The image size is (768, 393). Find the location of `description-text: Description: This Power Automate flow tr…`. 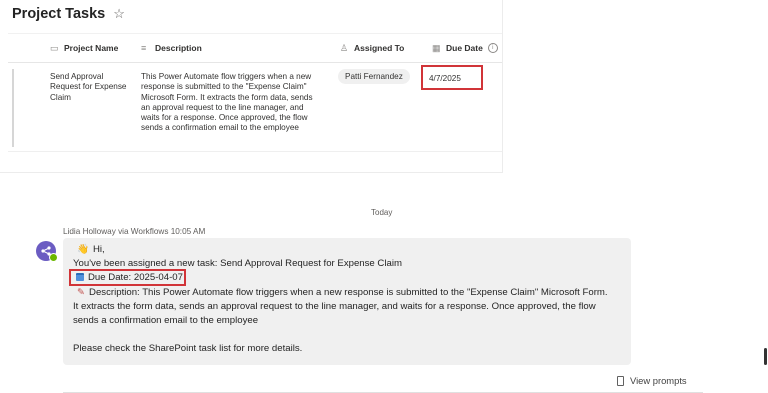

description-text: Description: This Power Automate flow tr… is located at coordinates (348, 292).